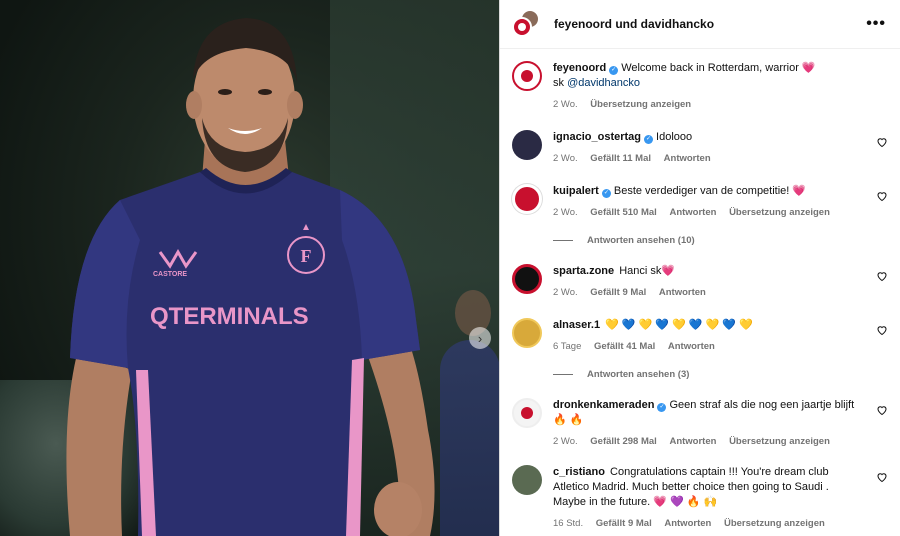  What do you see at coordinates (623, 441) in the screenshot?
I see `likes-count: Gefällt 298 Mal` at bounding box center [623, 441].